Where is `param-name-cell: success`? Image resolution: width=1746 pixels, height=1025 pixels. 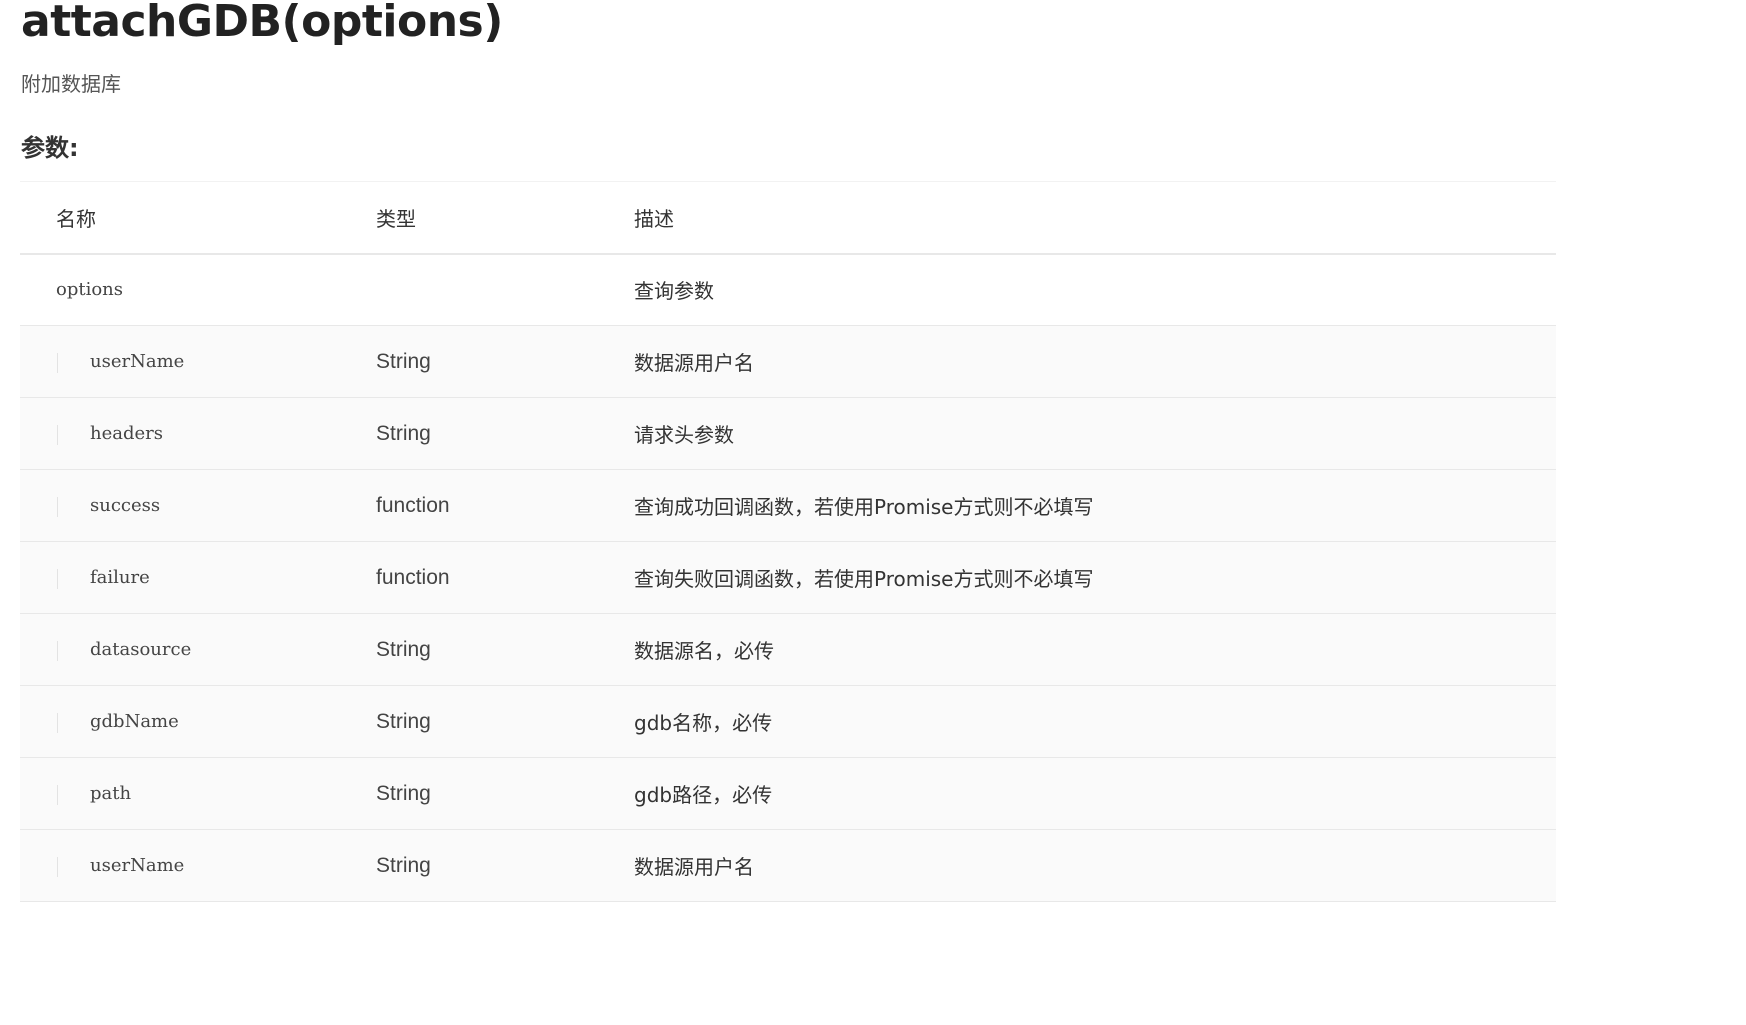
param-name-cell: success is located at coordinates (198, 506).